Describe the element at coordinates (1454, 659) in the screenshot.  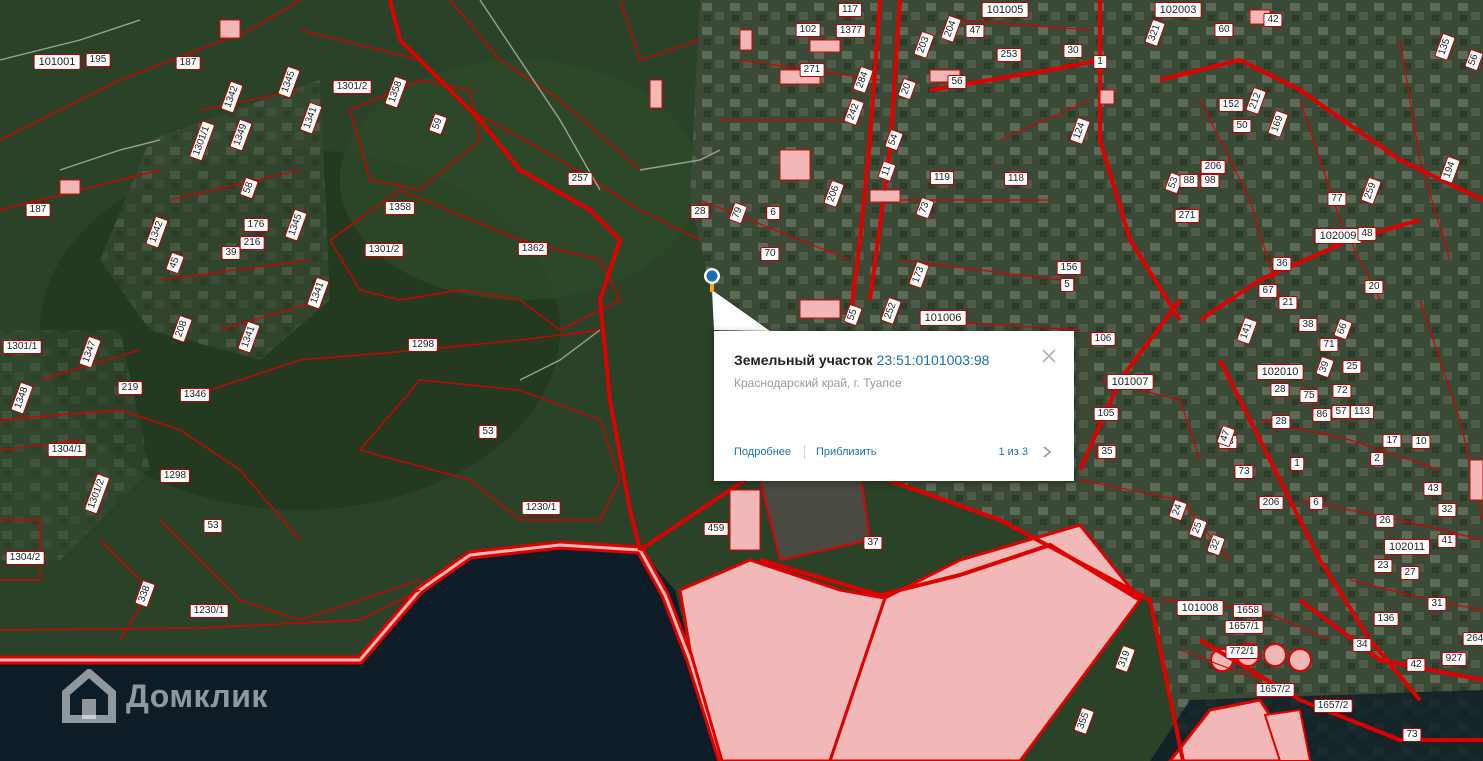
I see `parcel-label: 927` at that location.